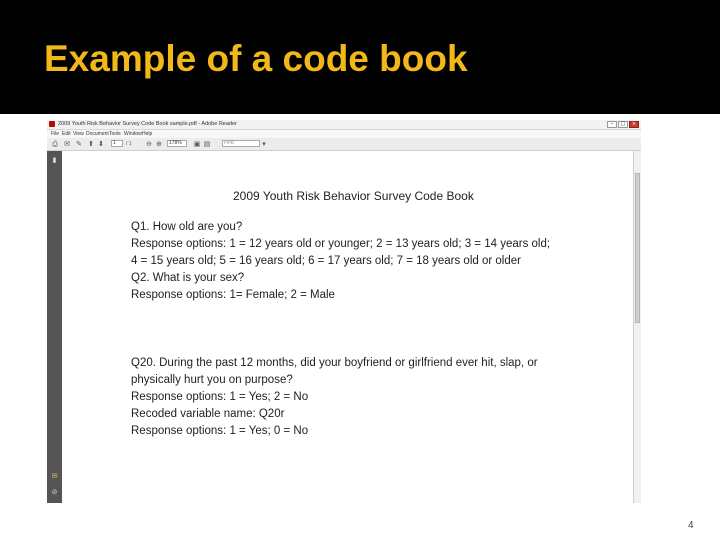  What do you see at coordinates (79, 144) in the screenshot?
I see `comment-icon: ✎` at bounding box center [79, 144].